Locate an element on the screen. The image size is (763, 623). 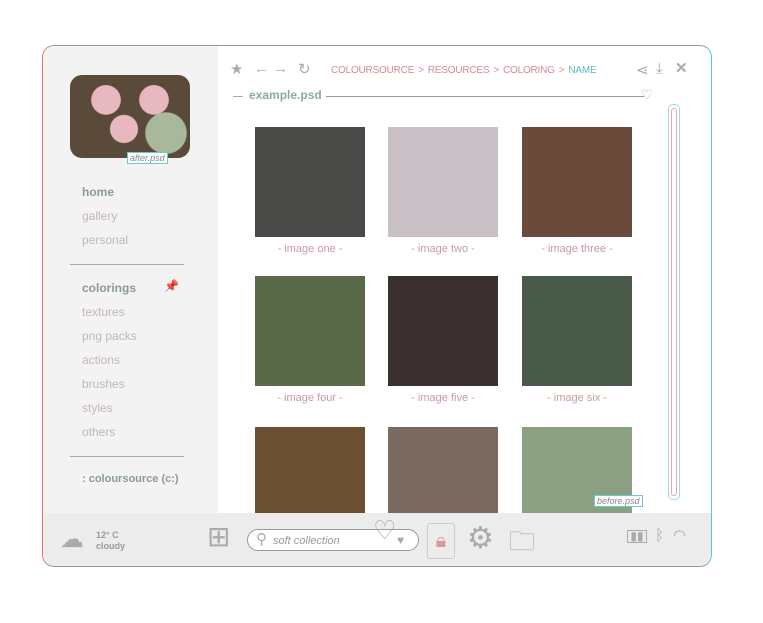
image-caption: - image two - is located at coordinates (443, 249).